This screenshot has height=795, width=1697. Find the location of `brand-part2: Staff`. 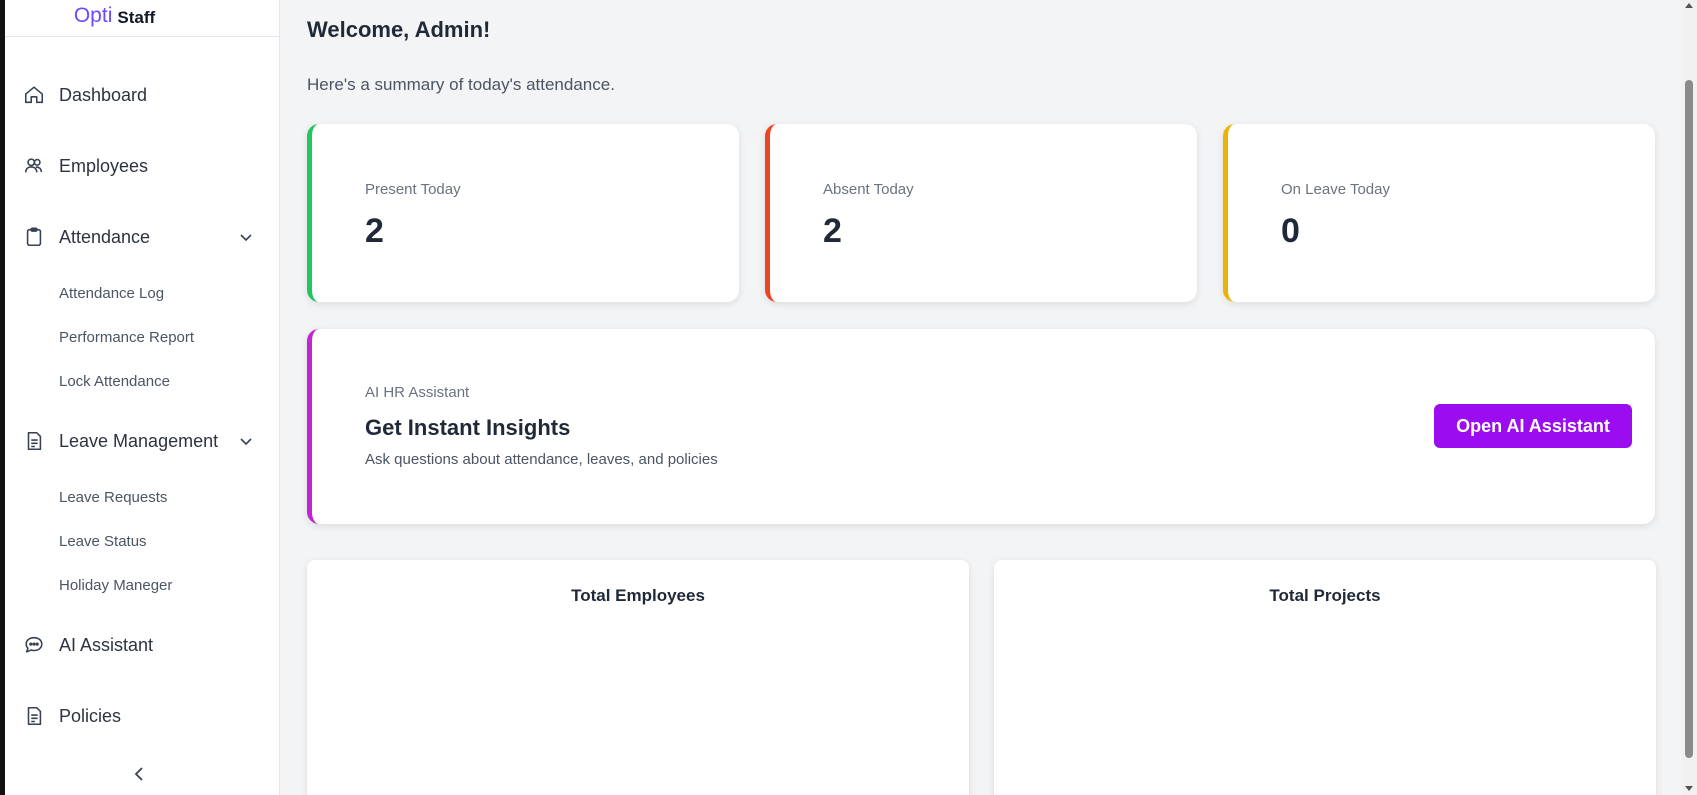

brand-part2: Staff is located at coordinates (136, 17).